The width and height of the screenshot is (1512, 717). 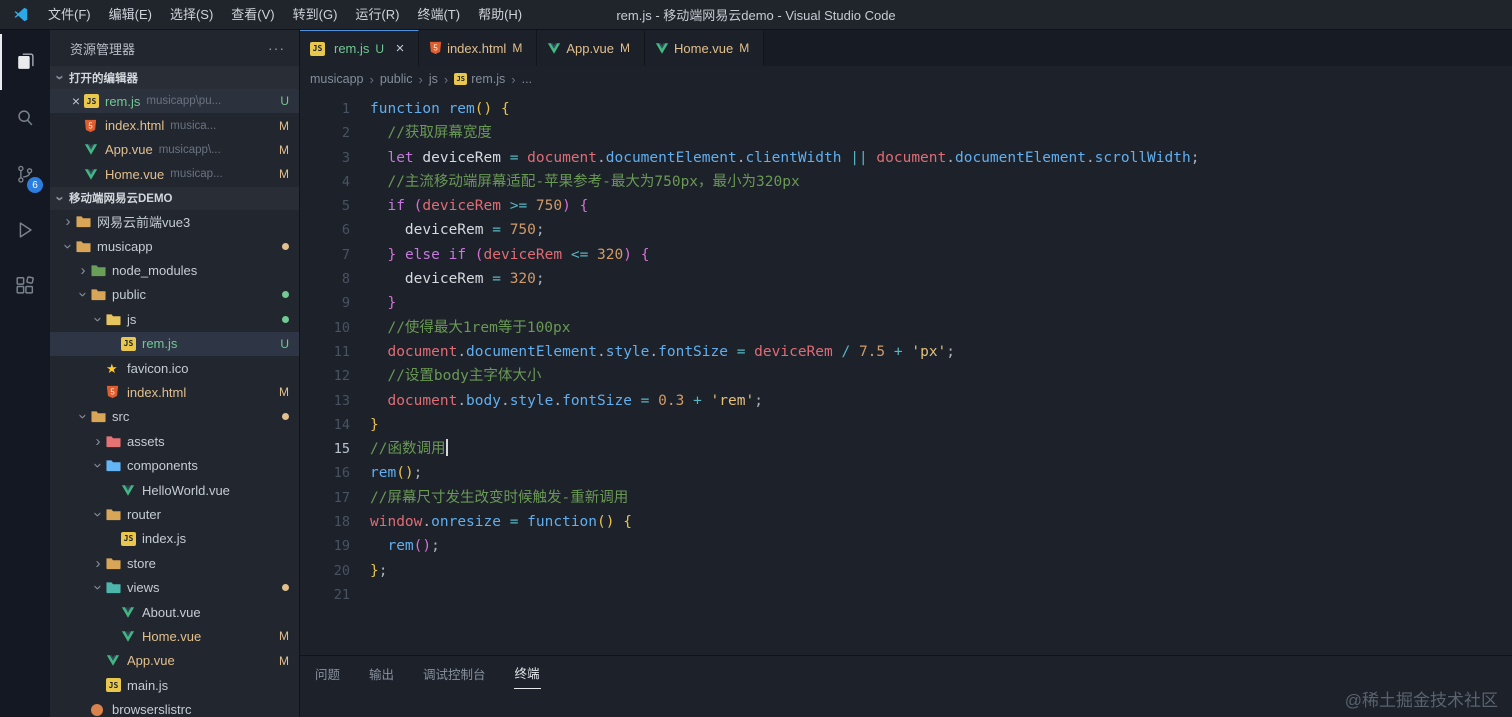 I want to click on line-number: 11, so click(x=326, y=352).